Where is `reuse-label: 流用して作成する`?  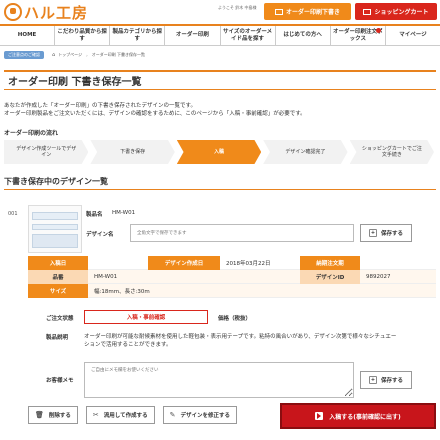
reuse-label: 流用して作成する is located at coordinates (125, 416).